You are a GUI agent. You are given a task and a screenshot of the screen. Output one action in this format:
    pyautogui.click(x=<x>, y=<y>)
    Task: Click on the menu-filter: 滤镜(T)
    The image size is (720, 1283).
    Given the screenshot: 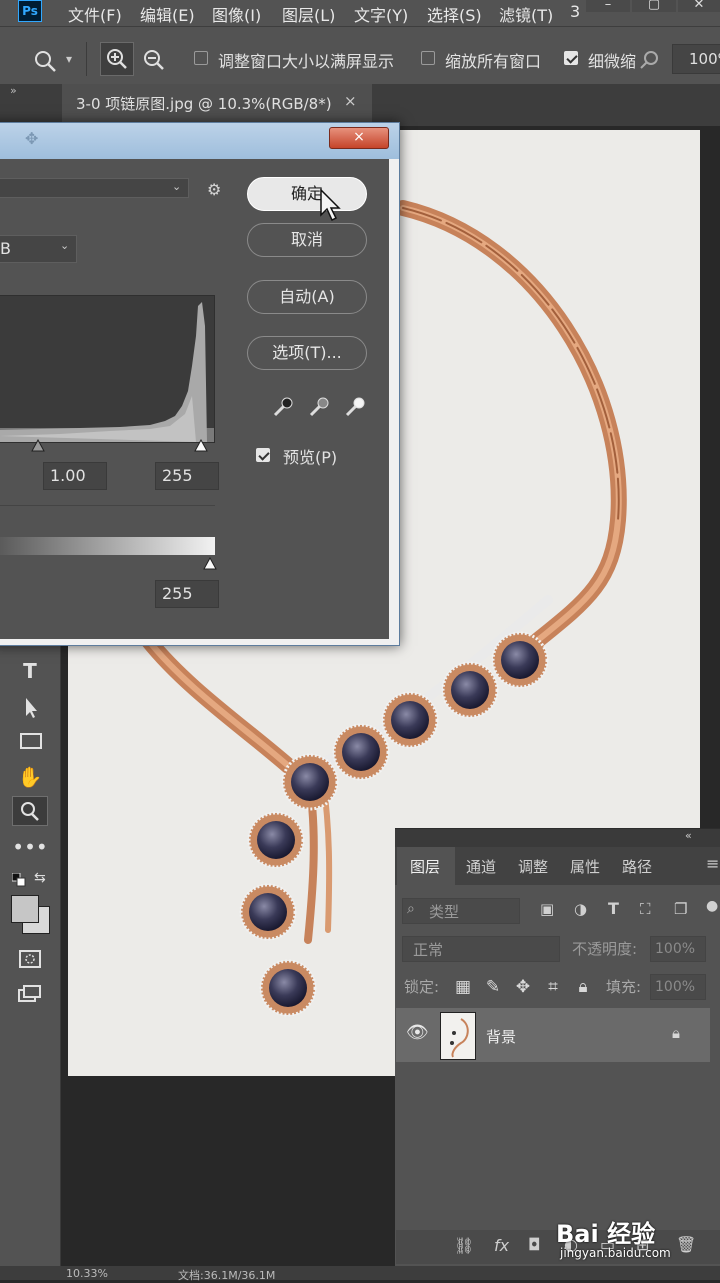 What is the action you would take?
    pyautogui.click(x=526, y=14)
    